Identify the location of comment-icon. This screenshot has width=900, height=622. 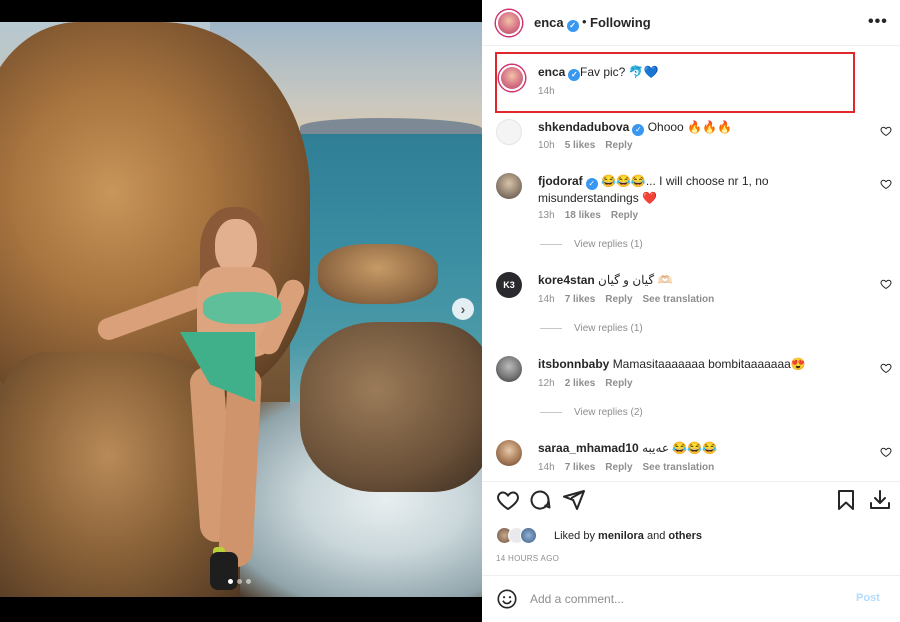
(540, 500).